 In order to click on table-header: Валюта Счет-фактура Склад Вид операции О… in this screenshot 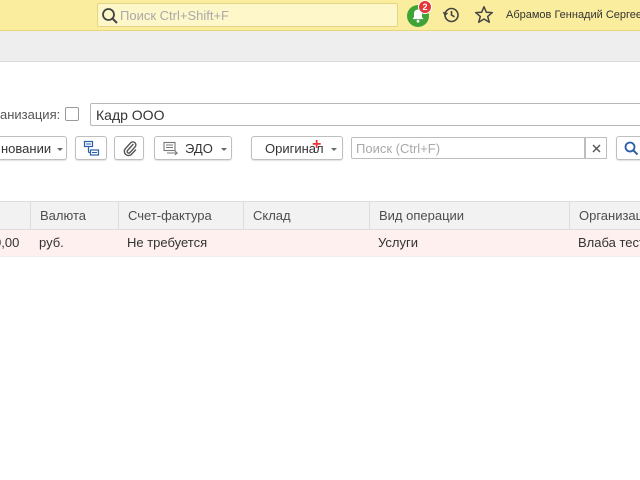, I will do `click(320, 215)`.